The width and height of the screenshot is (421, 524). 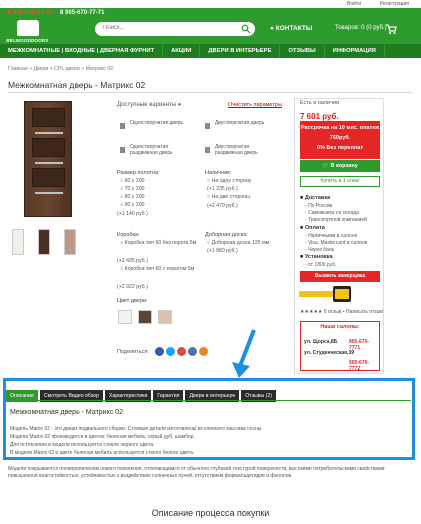 I want to click on stores-heading: Наши салоны:, so click(x=340, y=327).